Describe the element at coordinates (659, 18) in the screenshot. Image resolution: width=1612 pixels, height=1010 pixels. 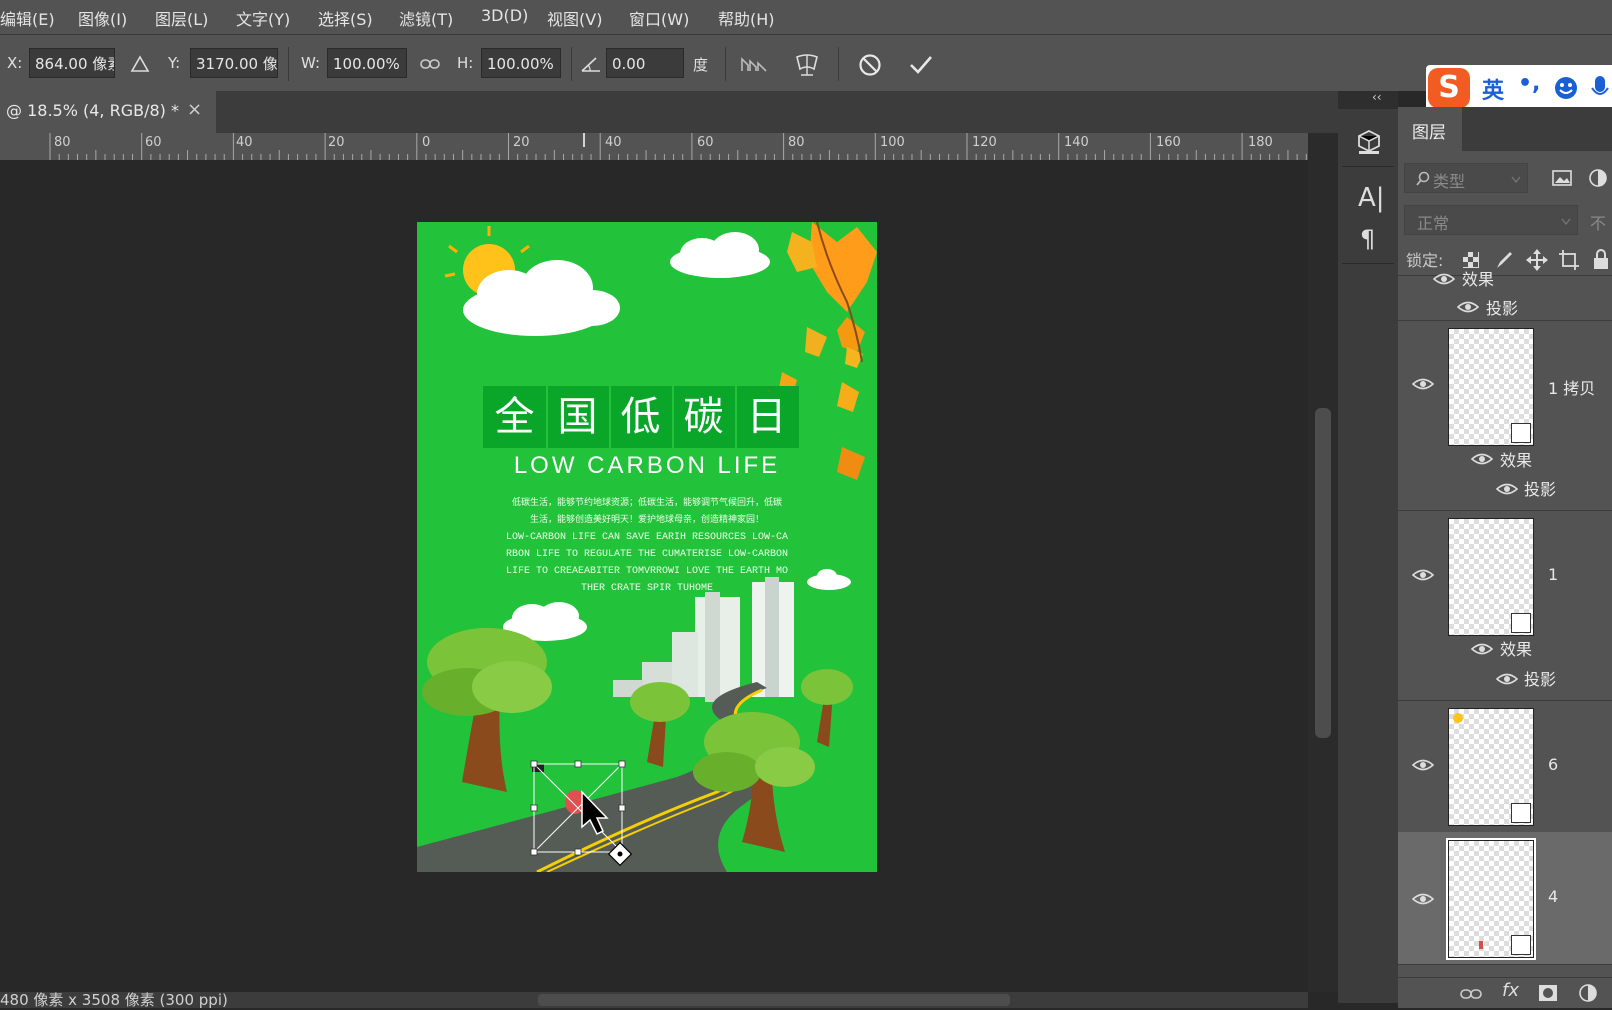
I see `menu-window: 窗口(W)` at that location.